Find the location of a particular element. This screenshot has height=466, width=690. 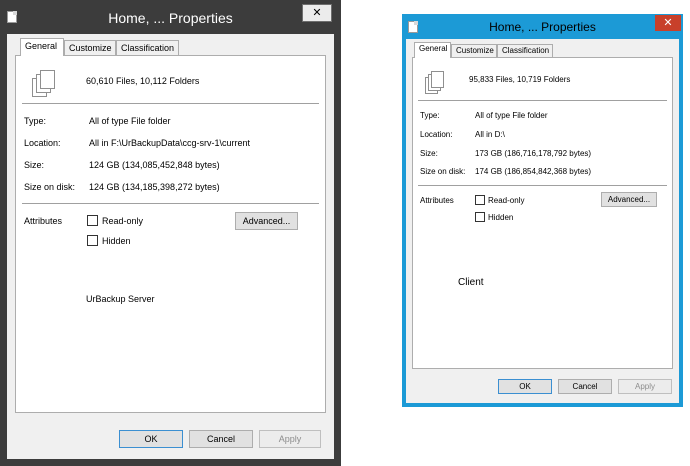

client-titlebar: Home, ... Properties ✕ is located at coordinates (542, 26).